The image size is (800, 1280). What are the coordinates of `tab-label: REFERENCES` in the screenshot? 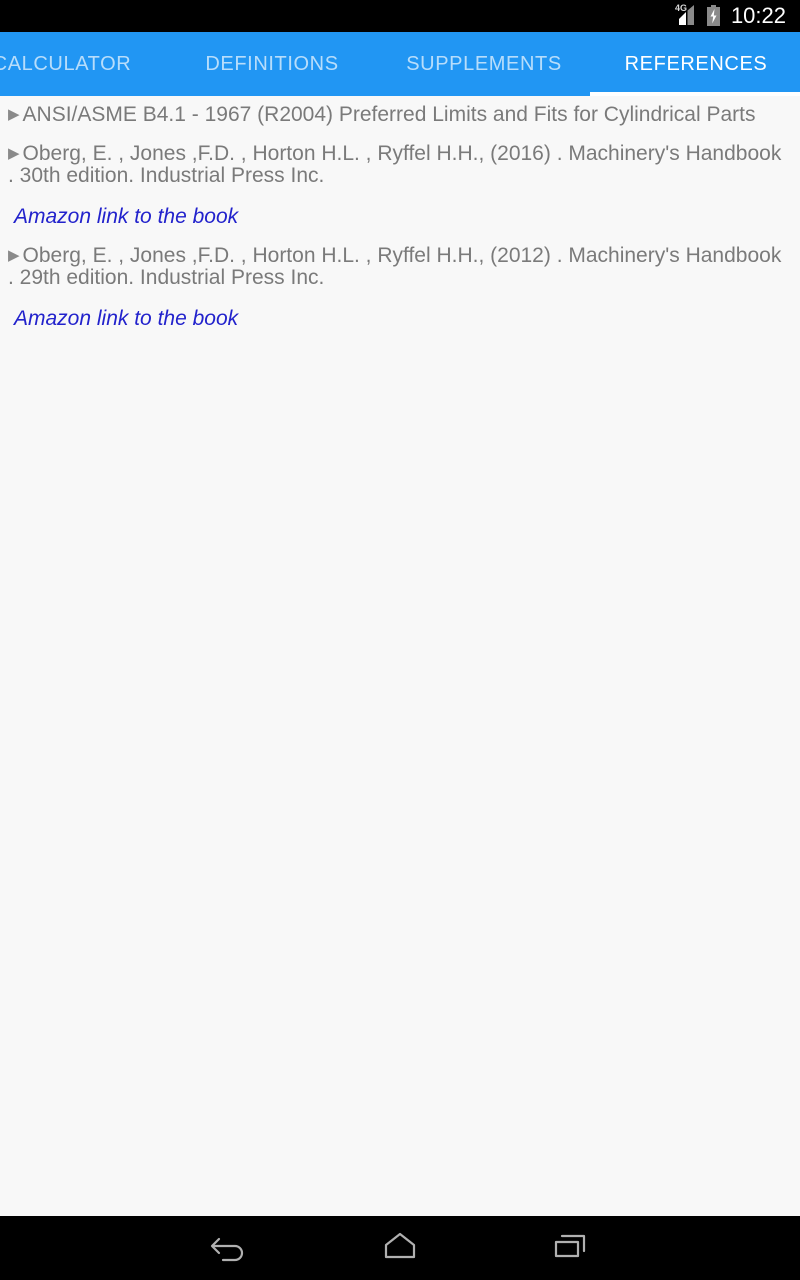 It's located at (696, 63).